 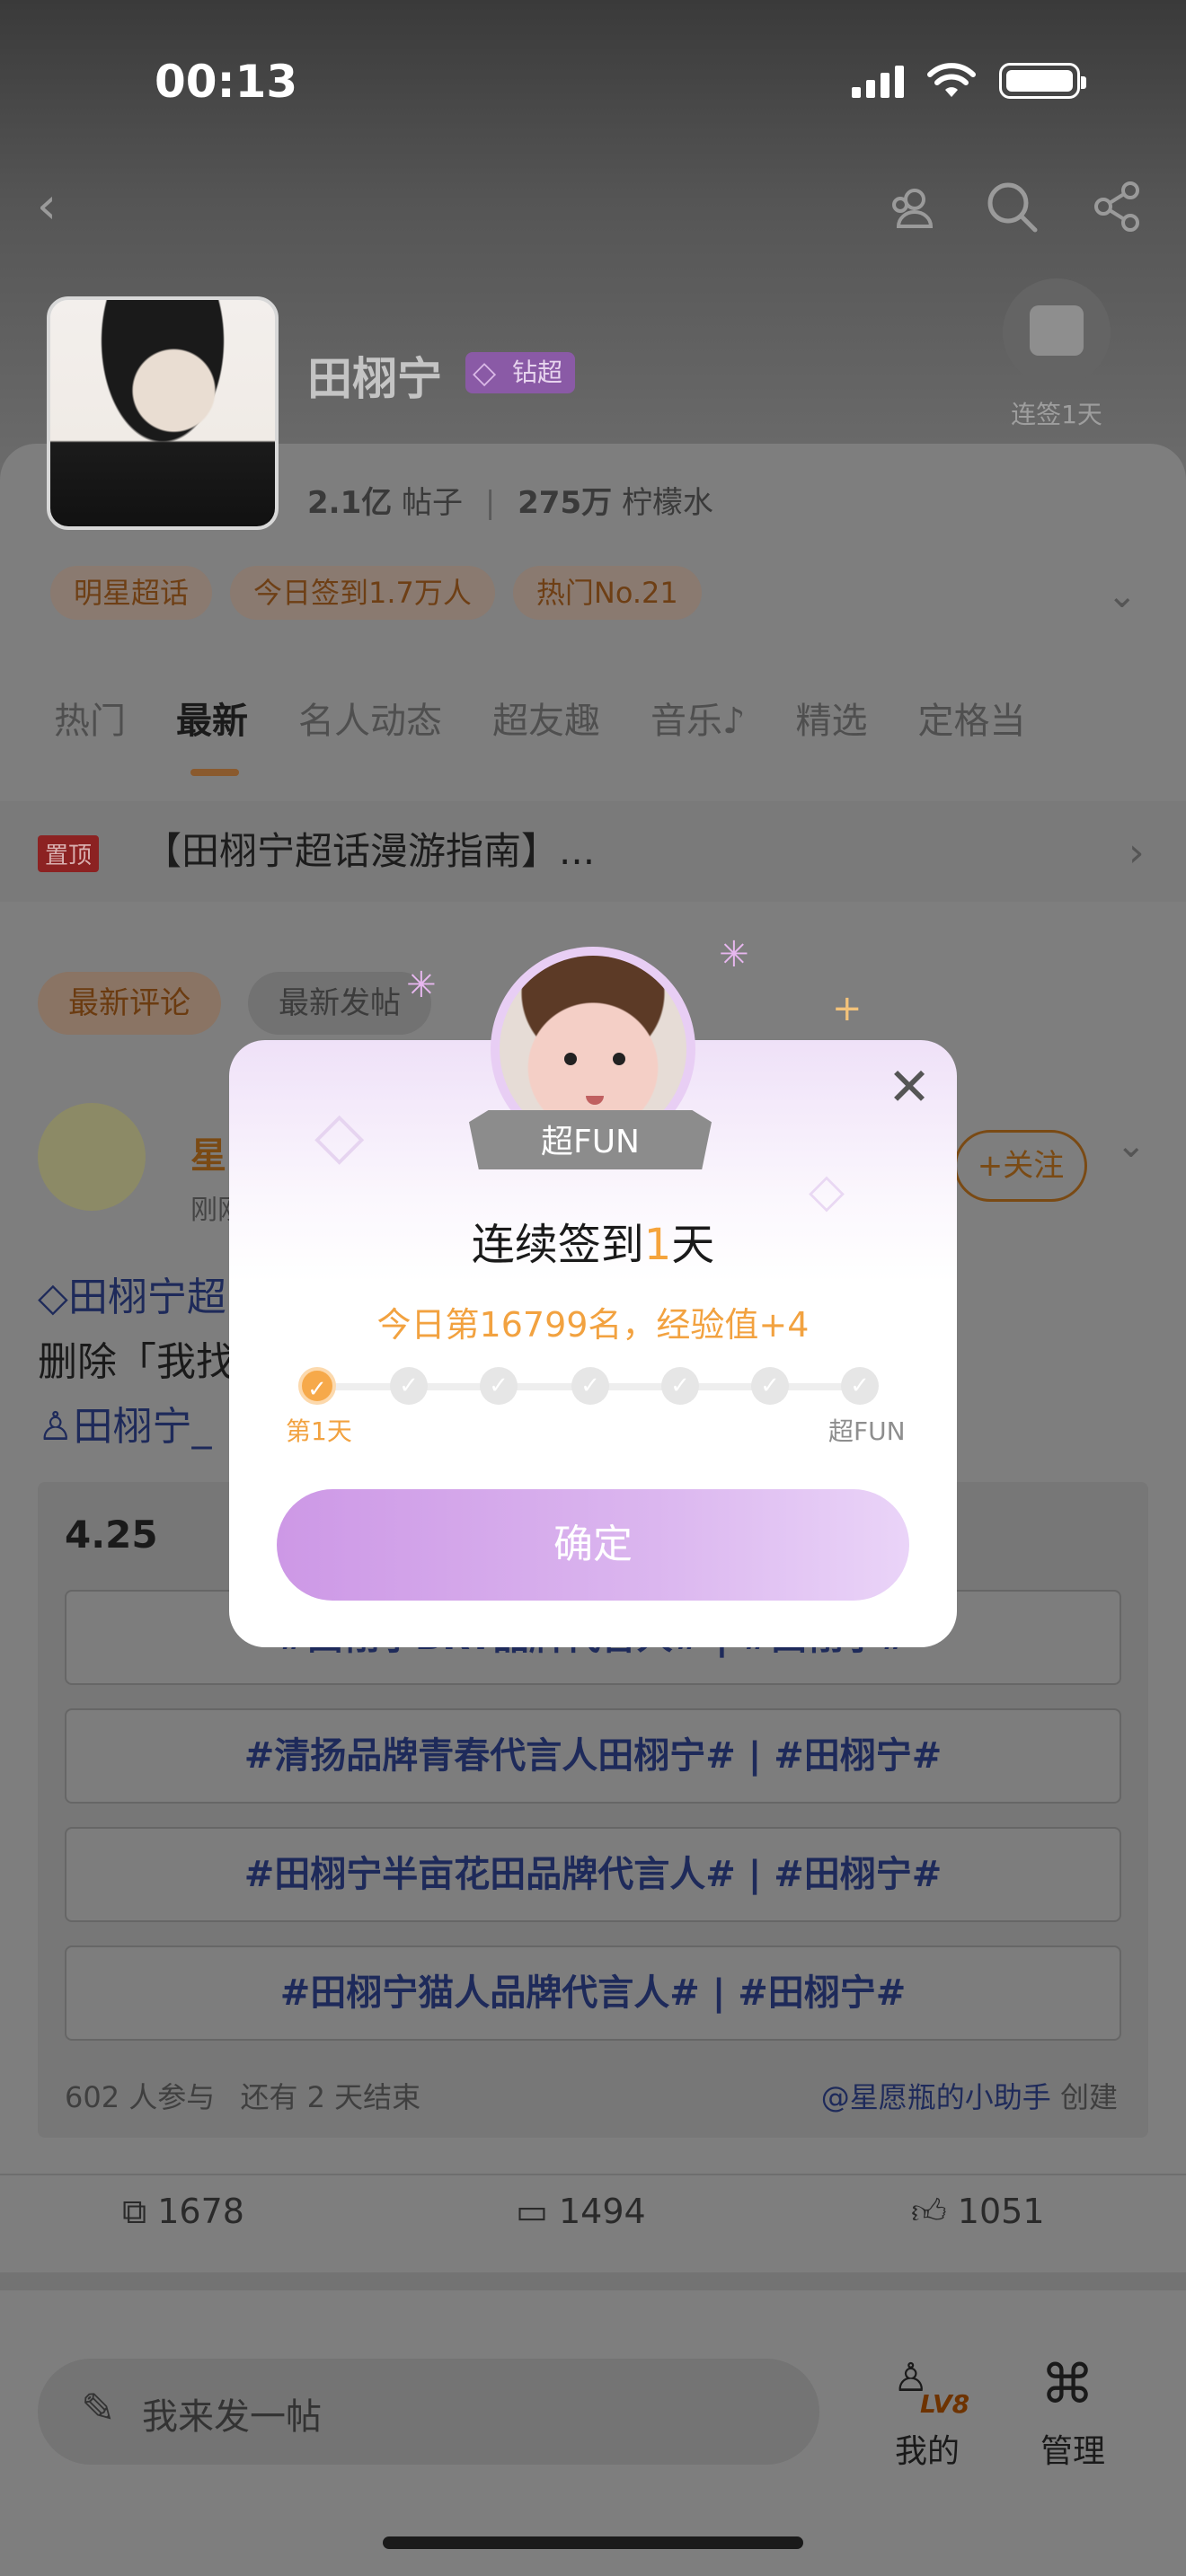 What do you see at coordinates (47, 207) in the screenshot?
I see `back-icon: ‹` at bounding box center [47, 207].